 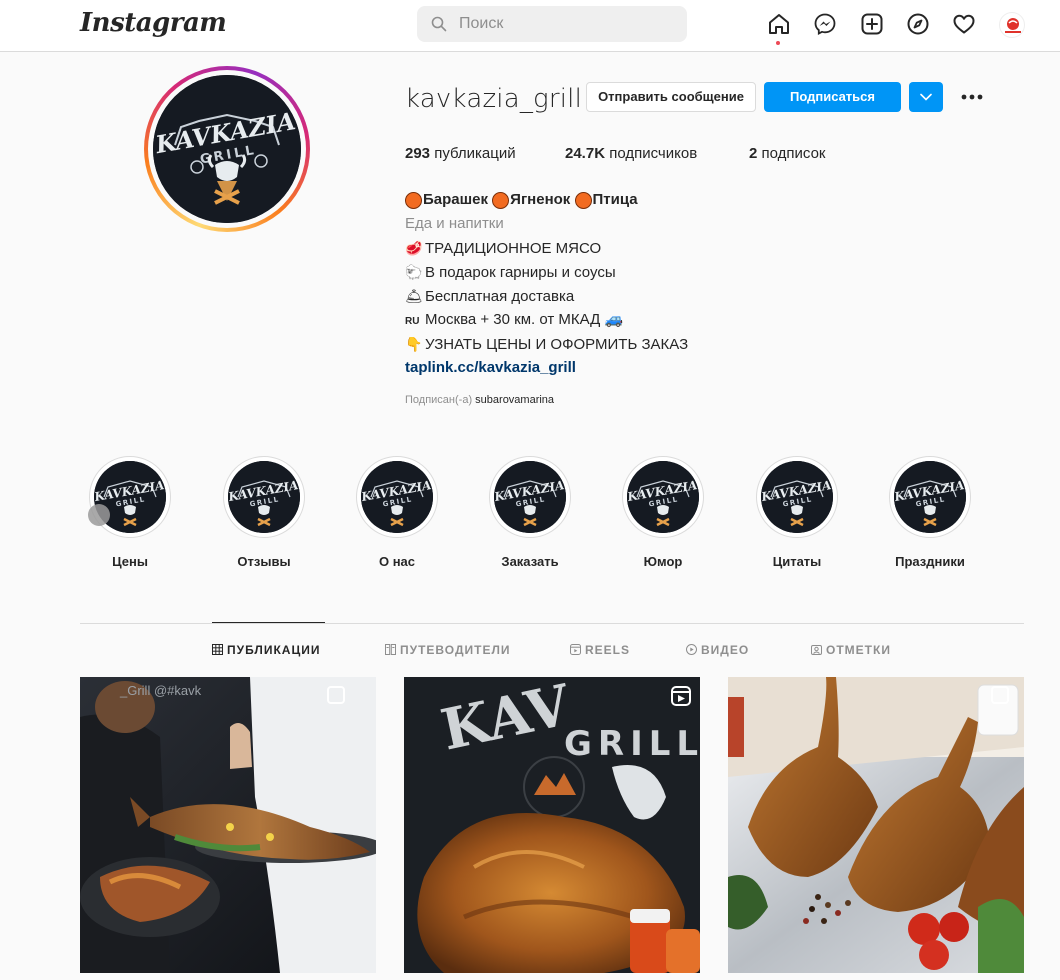 I want to click on tab-label: ПУБЛИКАЦИИ, so click(x=274, y=650).